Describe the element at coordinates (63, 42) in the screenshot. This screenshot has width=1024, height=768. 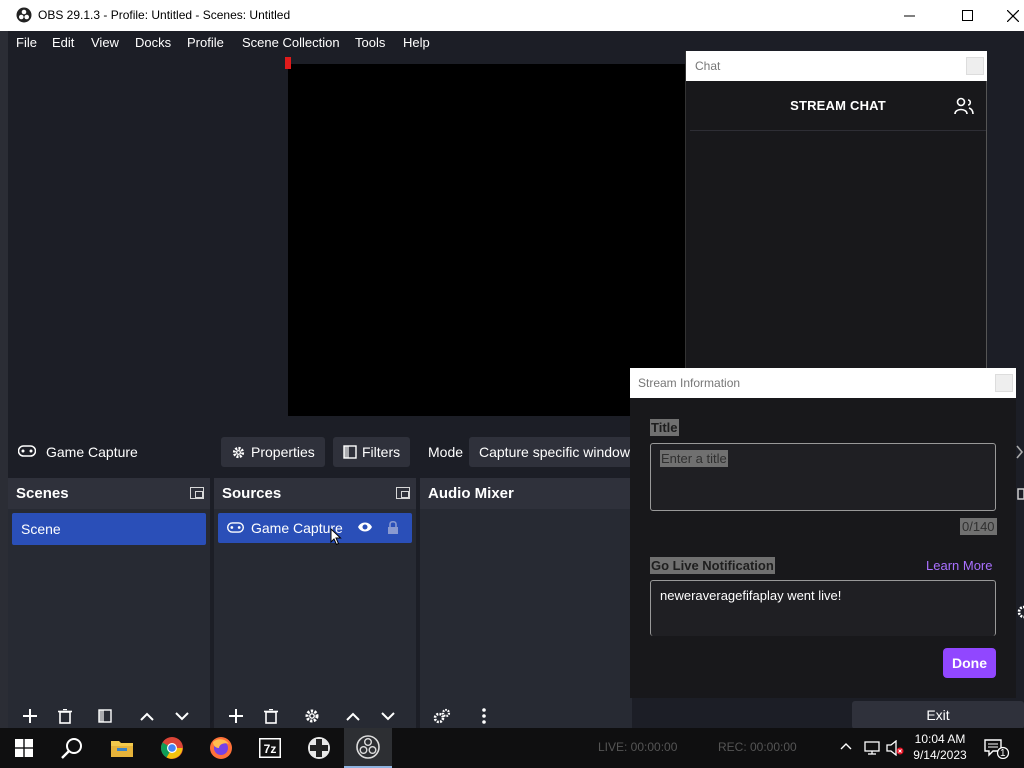
I see `menu-edit: Edit` at that location.